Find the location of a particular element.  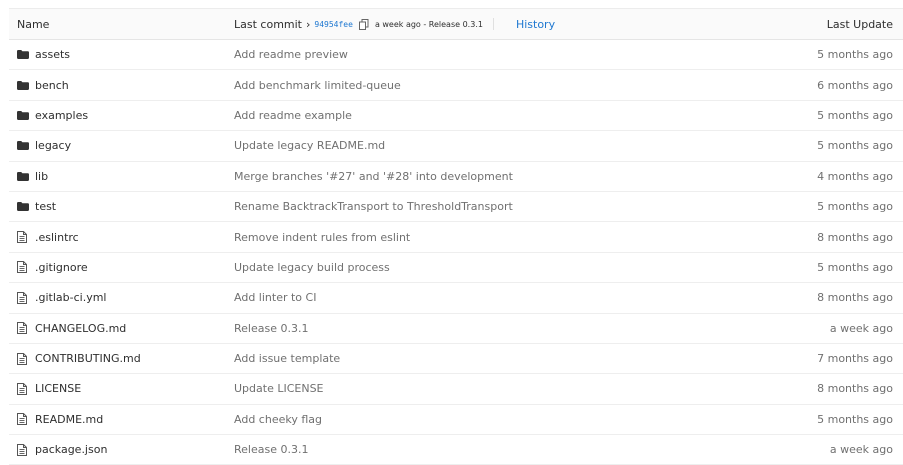

last-update-date: 7 months ago is located at coordinates (855, 359).